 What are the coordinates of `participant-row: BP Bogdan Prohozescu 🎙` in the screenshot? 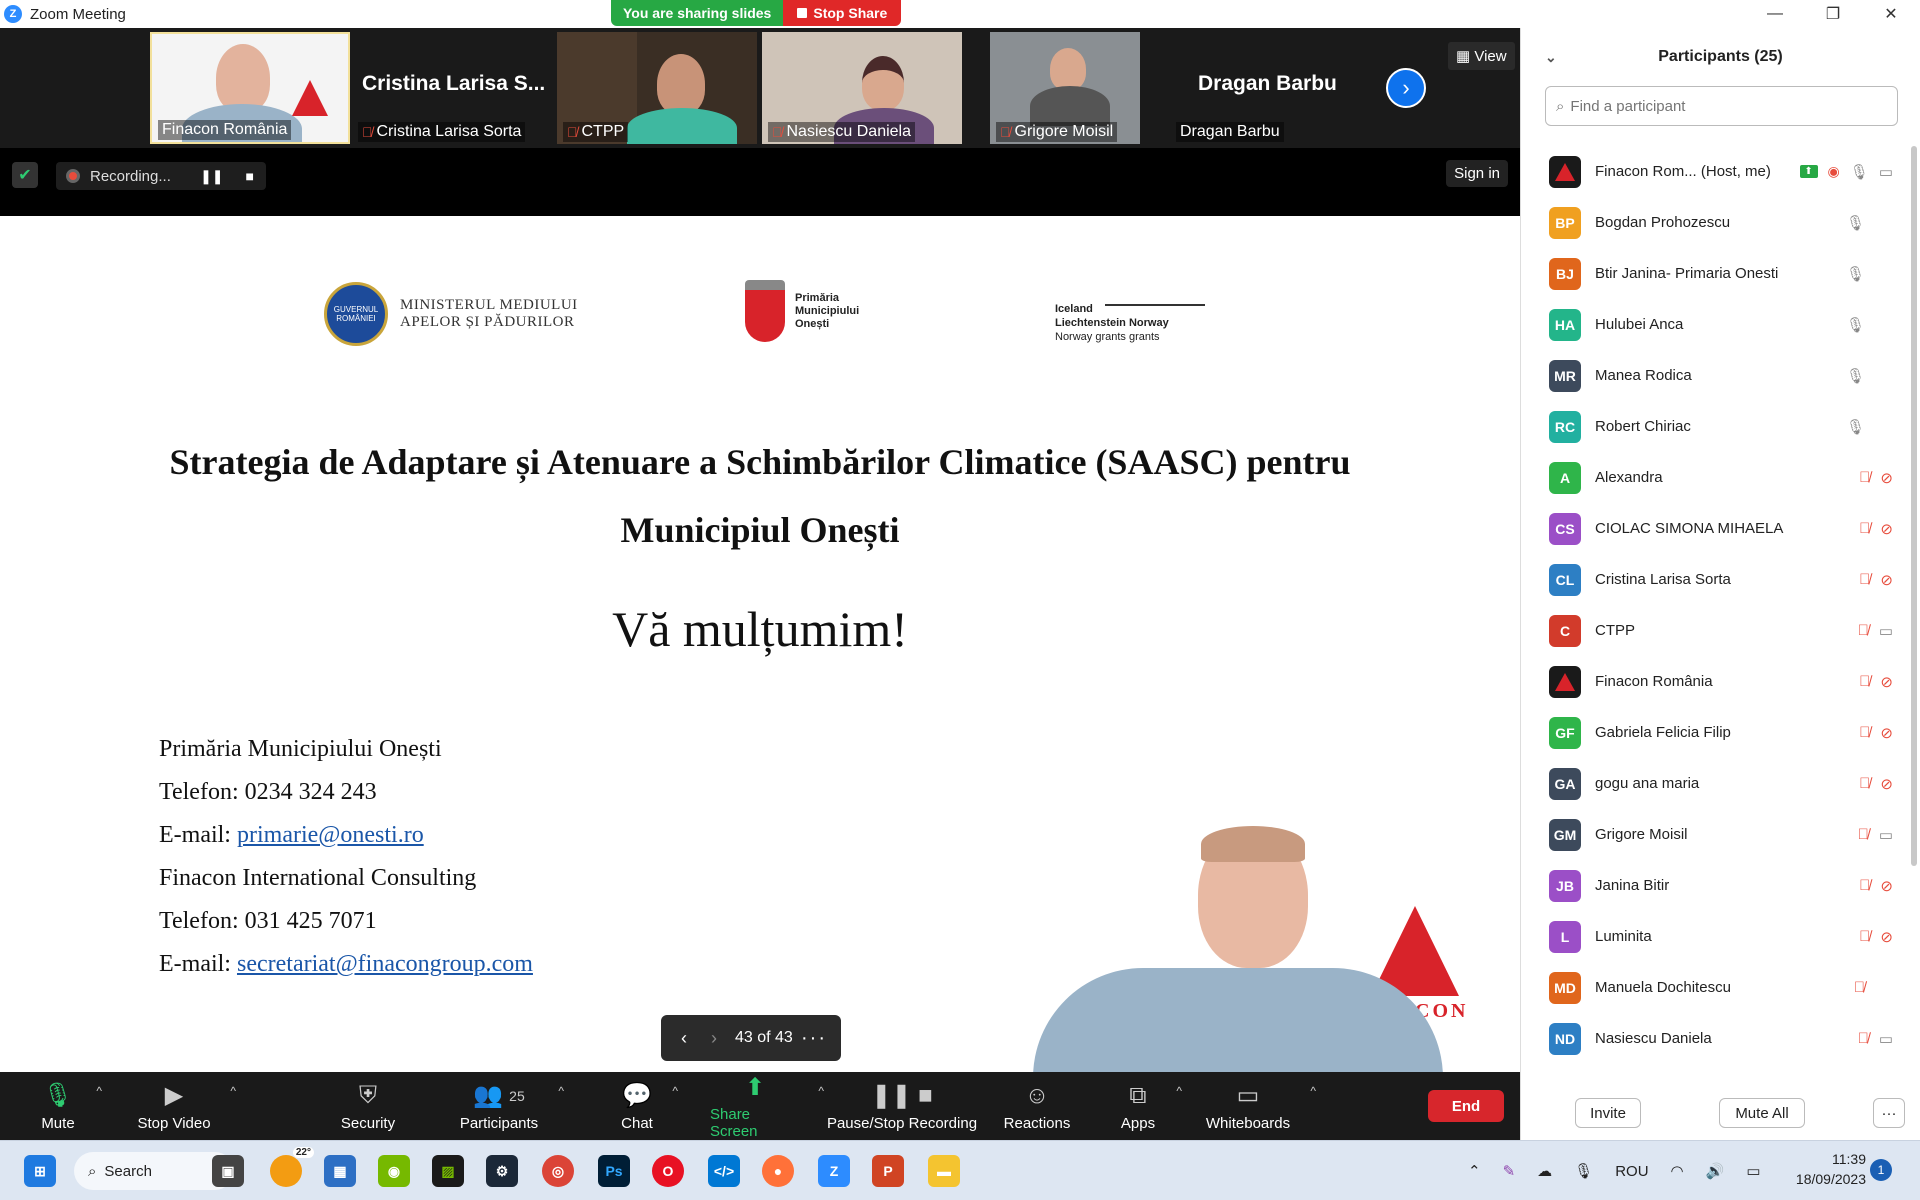 It's located at (1715, 222).